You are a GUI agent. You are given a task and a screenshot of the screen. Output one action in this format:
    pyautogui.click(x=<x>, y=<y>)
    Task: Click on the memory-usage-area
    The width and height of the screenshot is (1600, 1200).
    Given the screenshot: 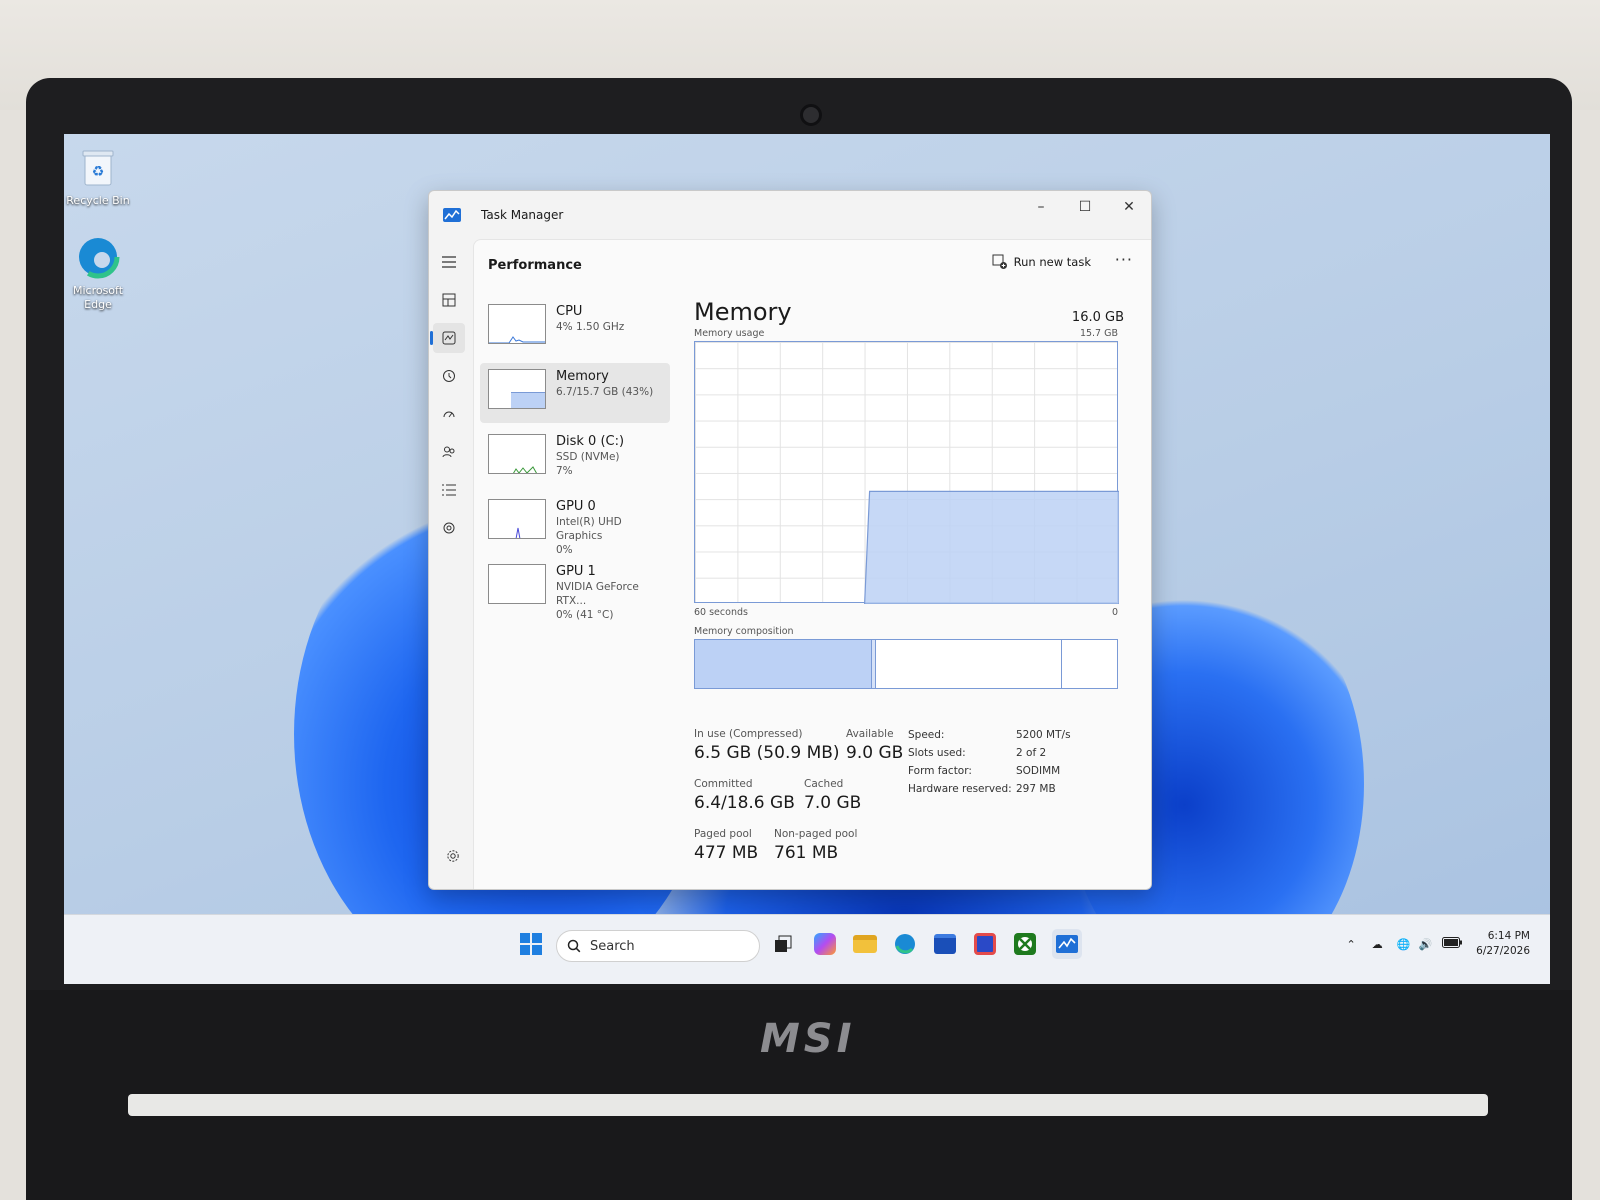 What is the action you would take?
    pyautogui.click(x=991, y=547)
    